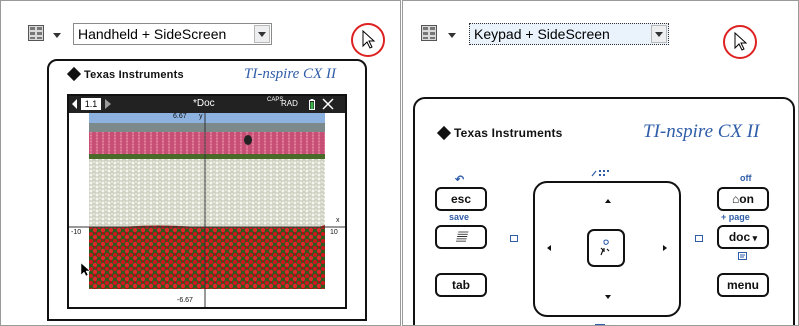 The image size is (799, 326). Describe the element at coordinates (746, 178) in the screenshot. I see `off-label: off` at that location.